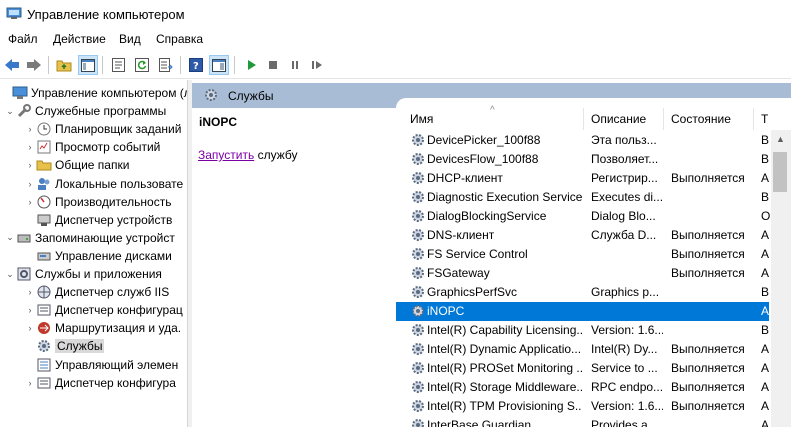 The image size is (791, 427). I want to click on tree-node-label: Маршрутизация и уда., so click(118, 328).